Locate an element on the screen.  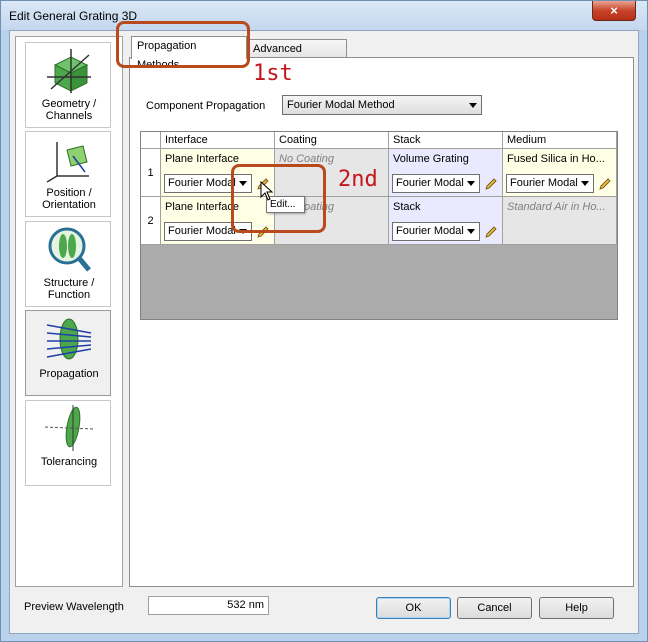
cell-medium-1: Fused Silica in Ho... Fourier Modal is located at coordinates (560, 173).